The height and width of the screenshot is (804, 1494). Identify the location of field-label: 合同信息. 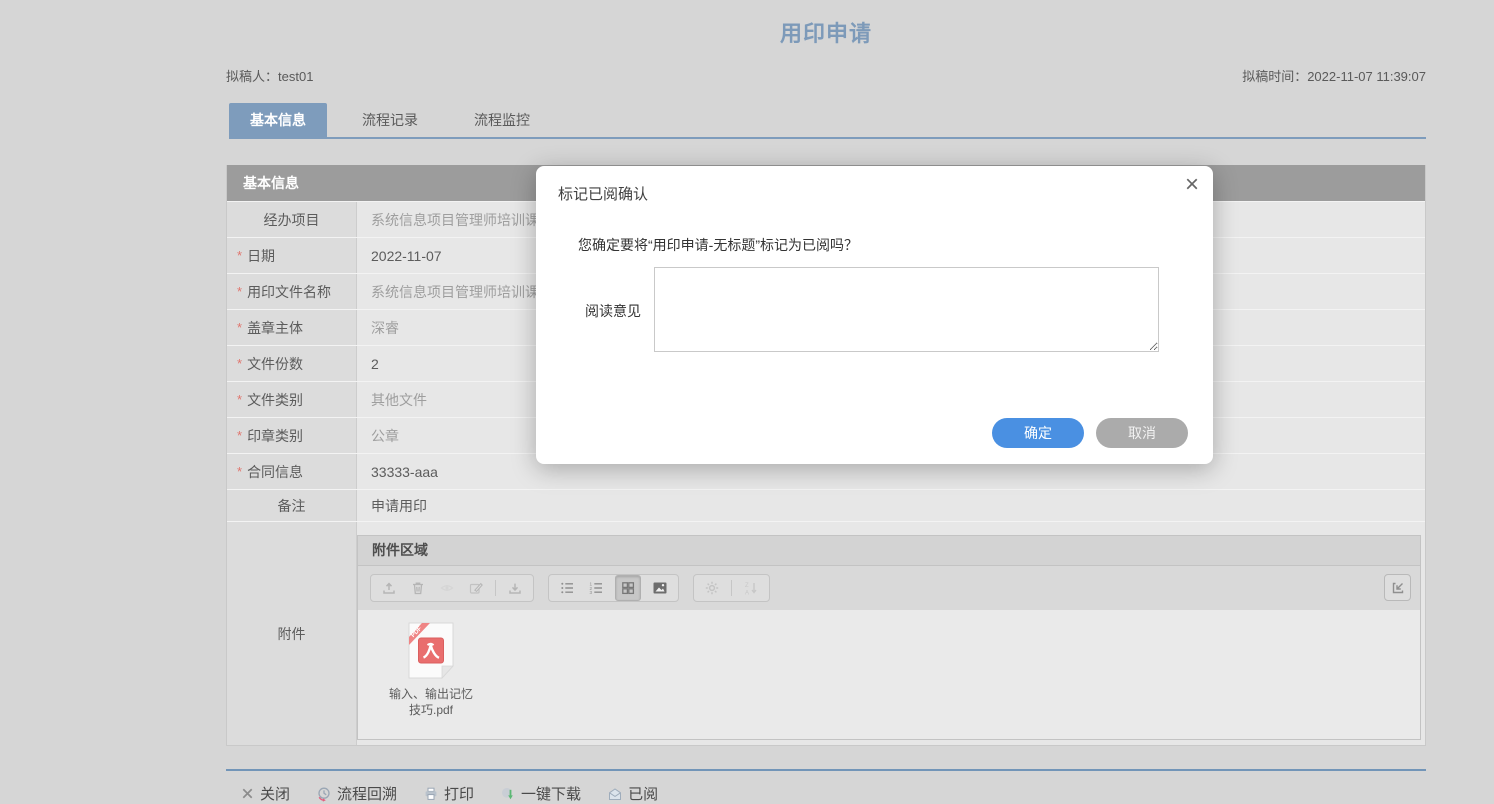
(275, 471).